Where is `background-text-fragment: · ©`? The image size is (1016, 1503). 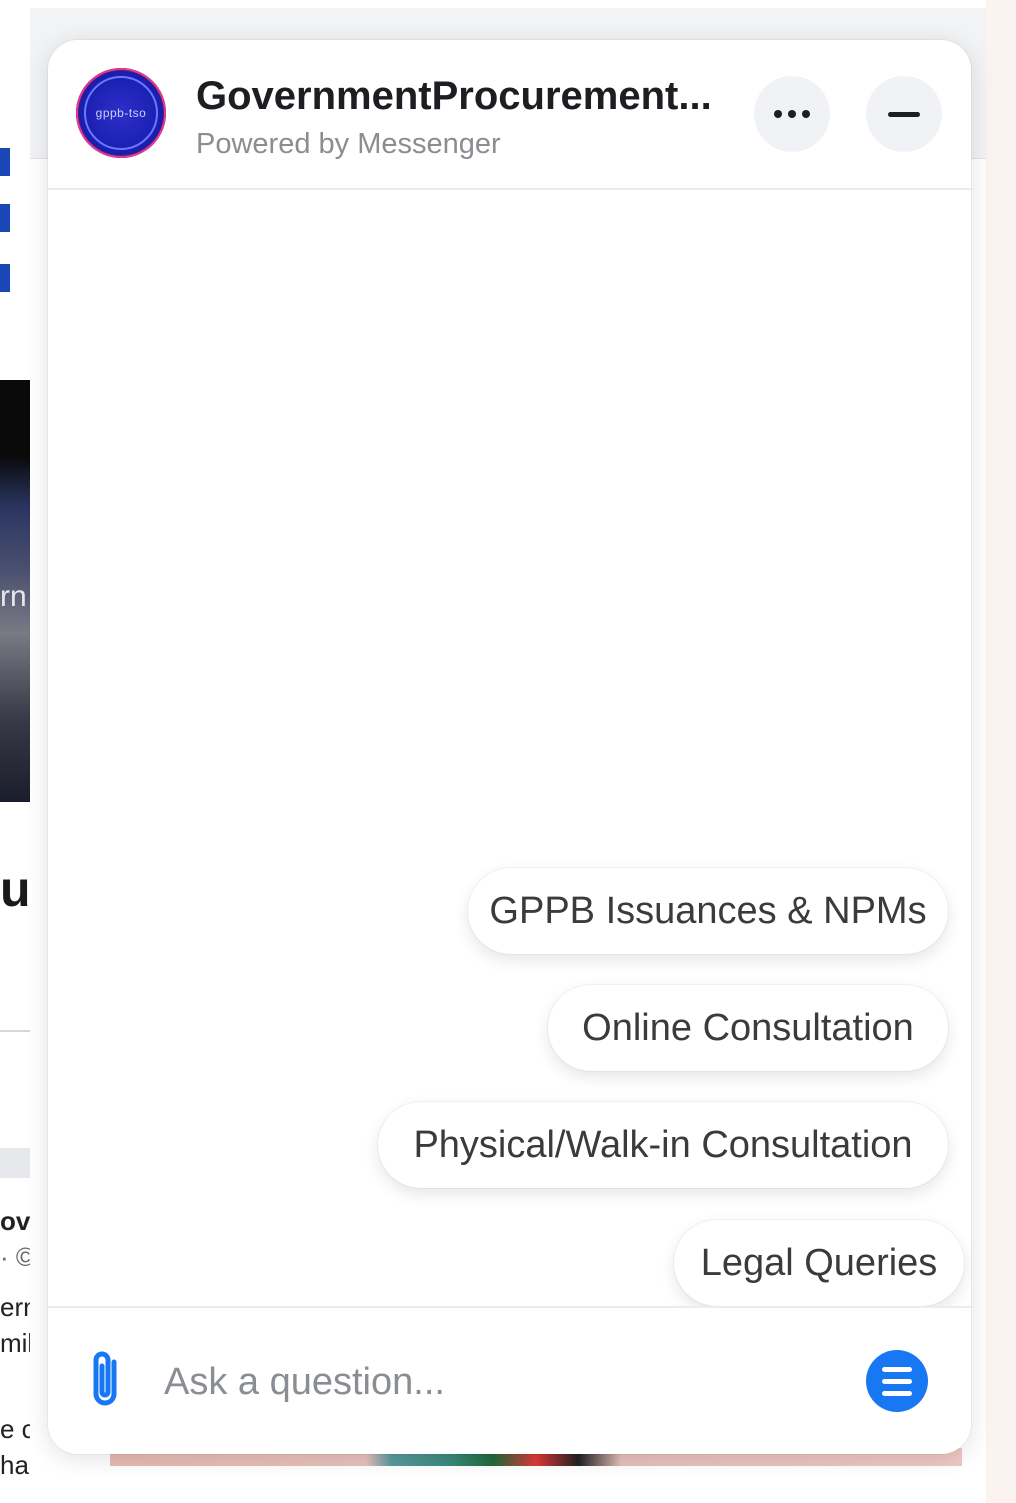
background-text-fragment: · © is located at coordinates (15, 1257).